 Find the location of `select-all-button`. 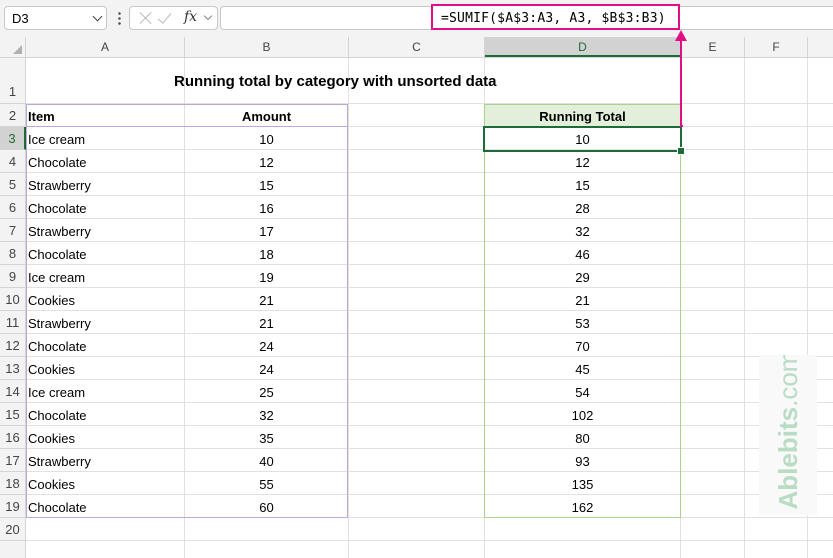

select-all-button is located at coordinates (13, 47).